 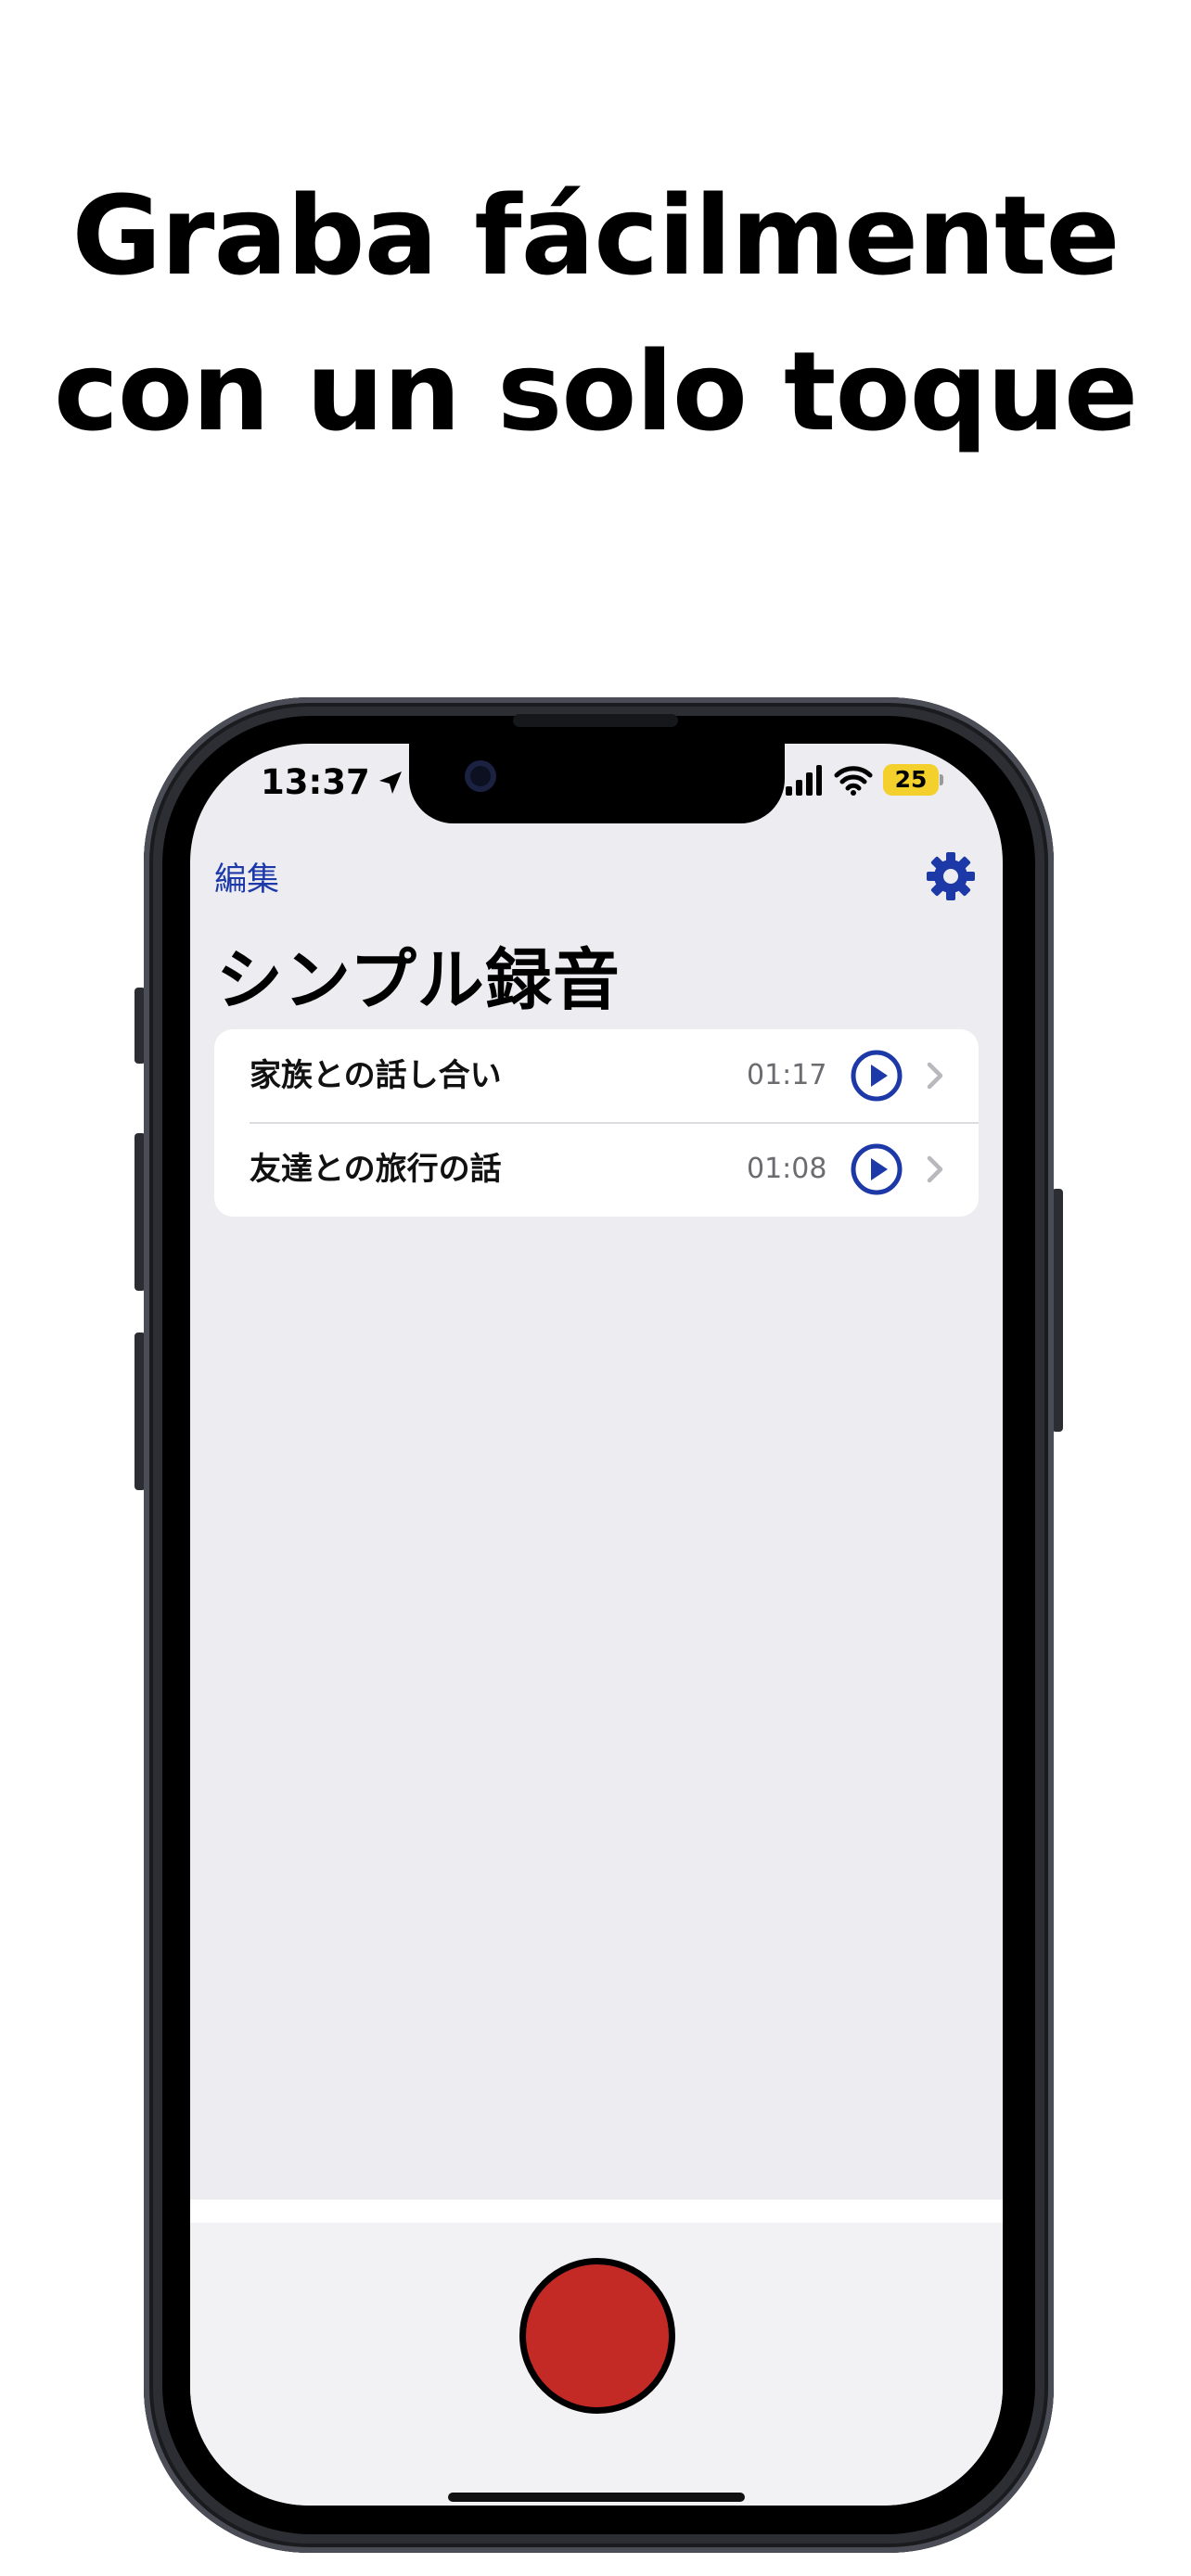 What do you see at coordinates (418, 980) in the screenshot?
I see `page-title: シンプル録音` at bounding box center [418, 980].